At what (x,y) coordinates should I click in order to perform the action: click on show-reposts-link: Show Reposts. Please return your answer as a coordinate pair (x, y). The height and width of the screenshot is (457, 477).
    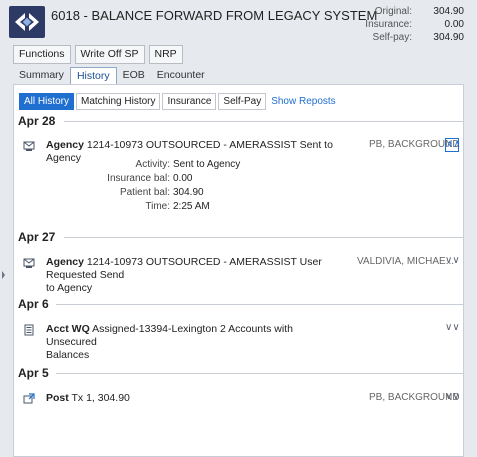
    Looking at the image, I should click on (301, 101).